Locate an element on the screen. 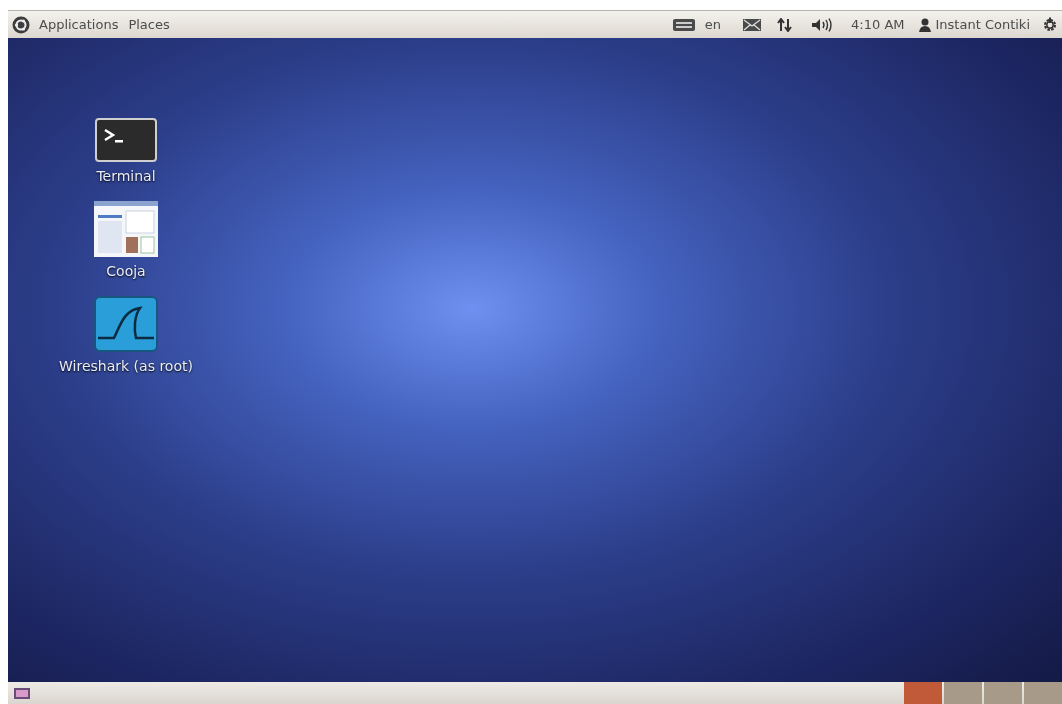  terminal-icon is located at coordinates (126, 140).